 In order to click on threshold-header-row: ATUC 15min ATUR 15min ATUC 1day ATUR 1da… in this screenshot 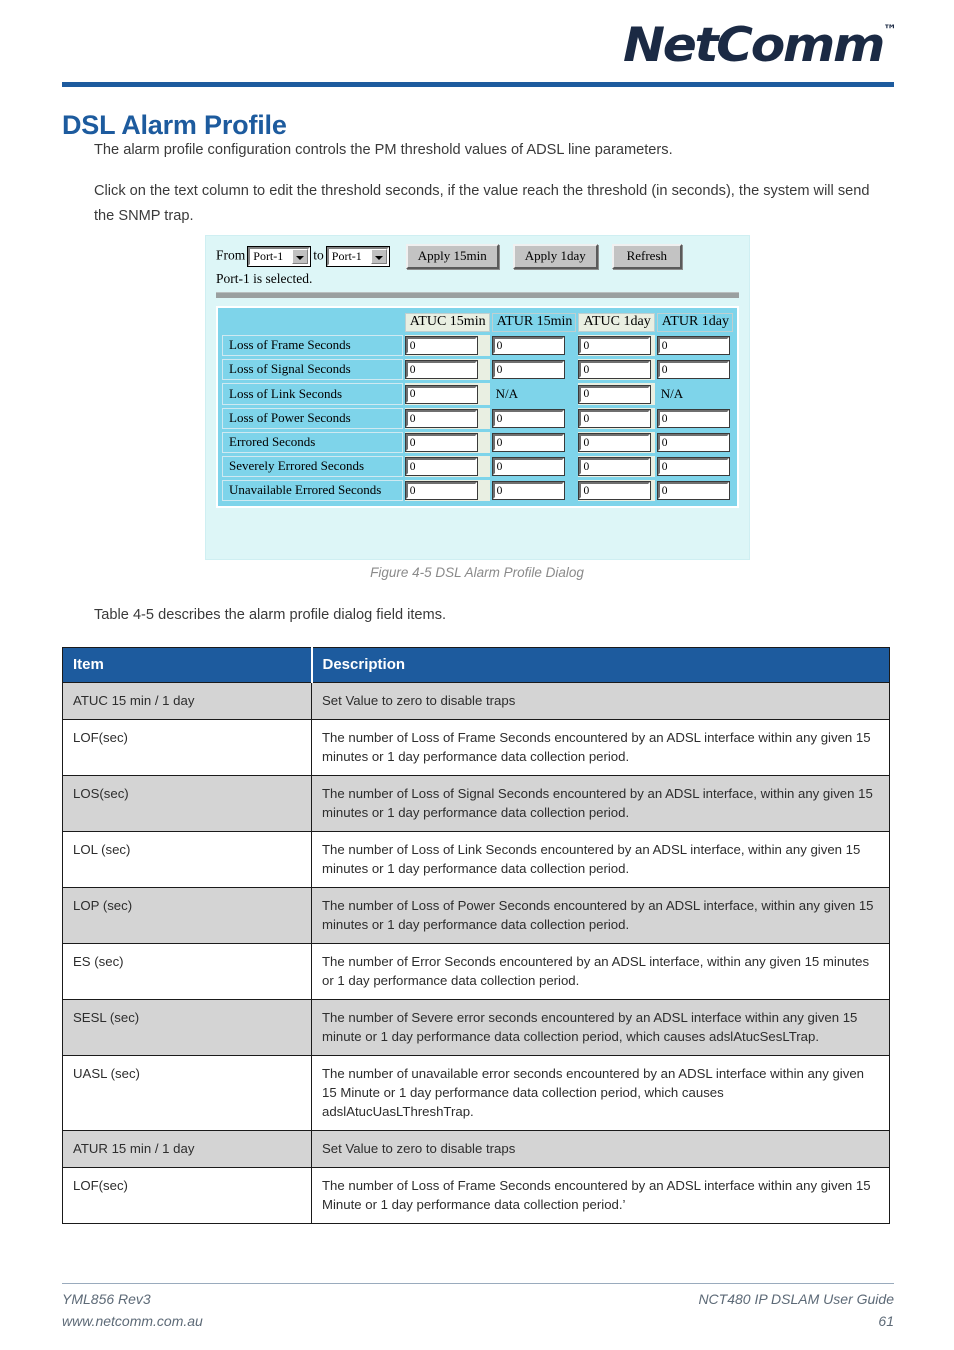, I will do `click(477, 322)`.